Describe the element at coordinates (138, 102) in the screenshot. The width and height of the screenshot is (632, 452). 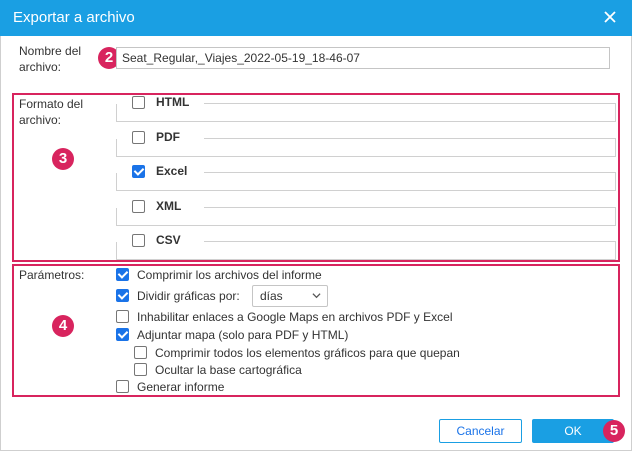
I see `format-html-checkbox` at that location.